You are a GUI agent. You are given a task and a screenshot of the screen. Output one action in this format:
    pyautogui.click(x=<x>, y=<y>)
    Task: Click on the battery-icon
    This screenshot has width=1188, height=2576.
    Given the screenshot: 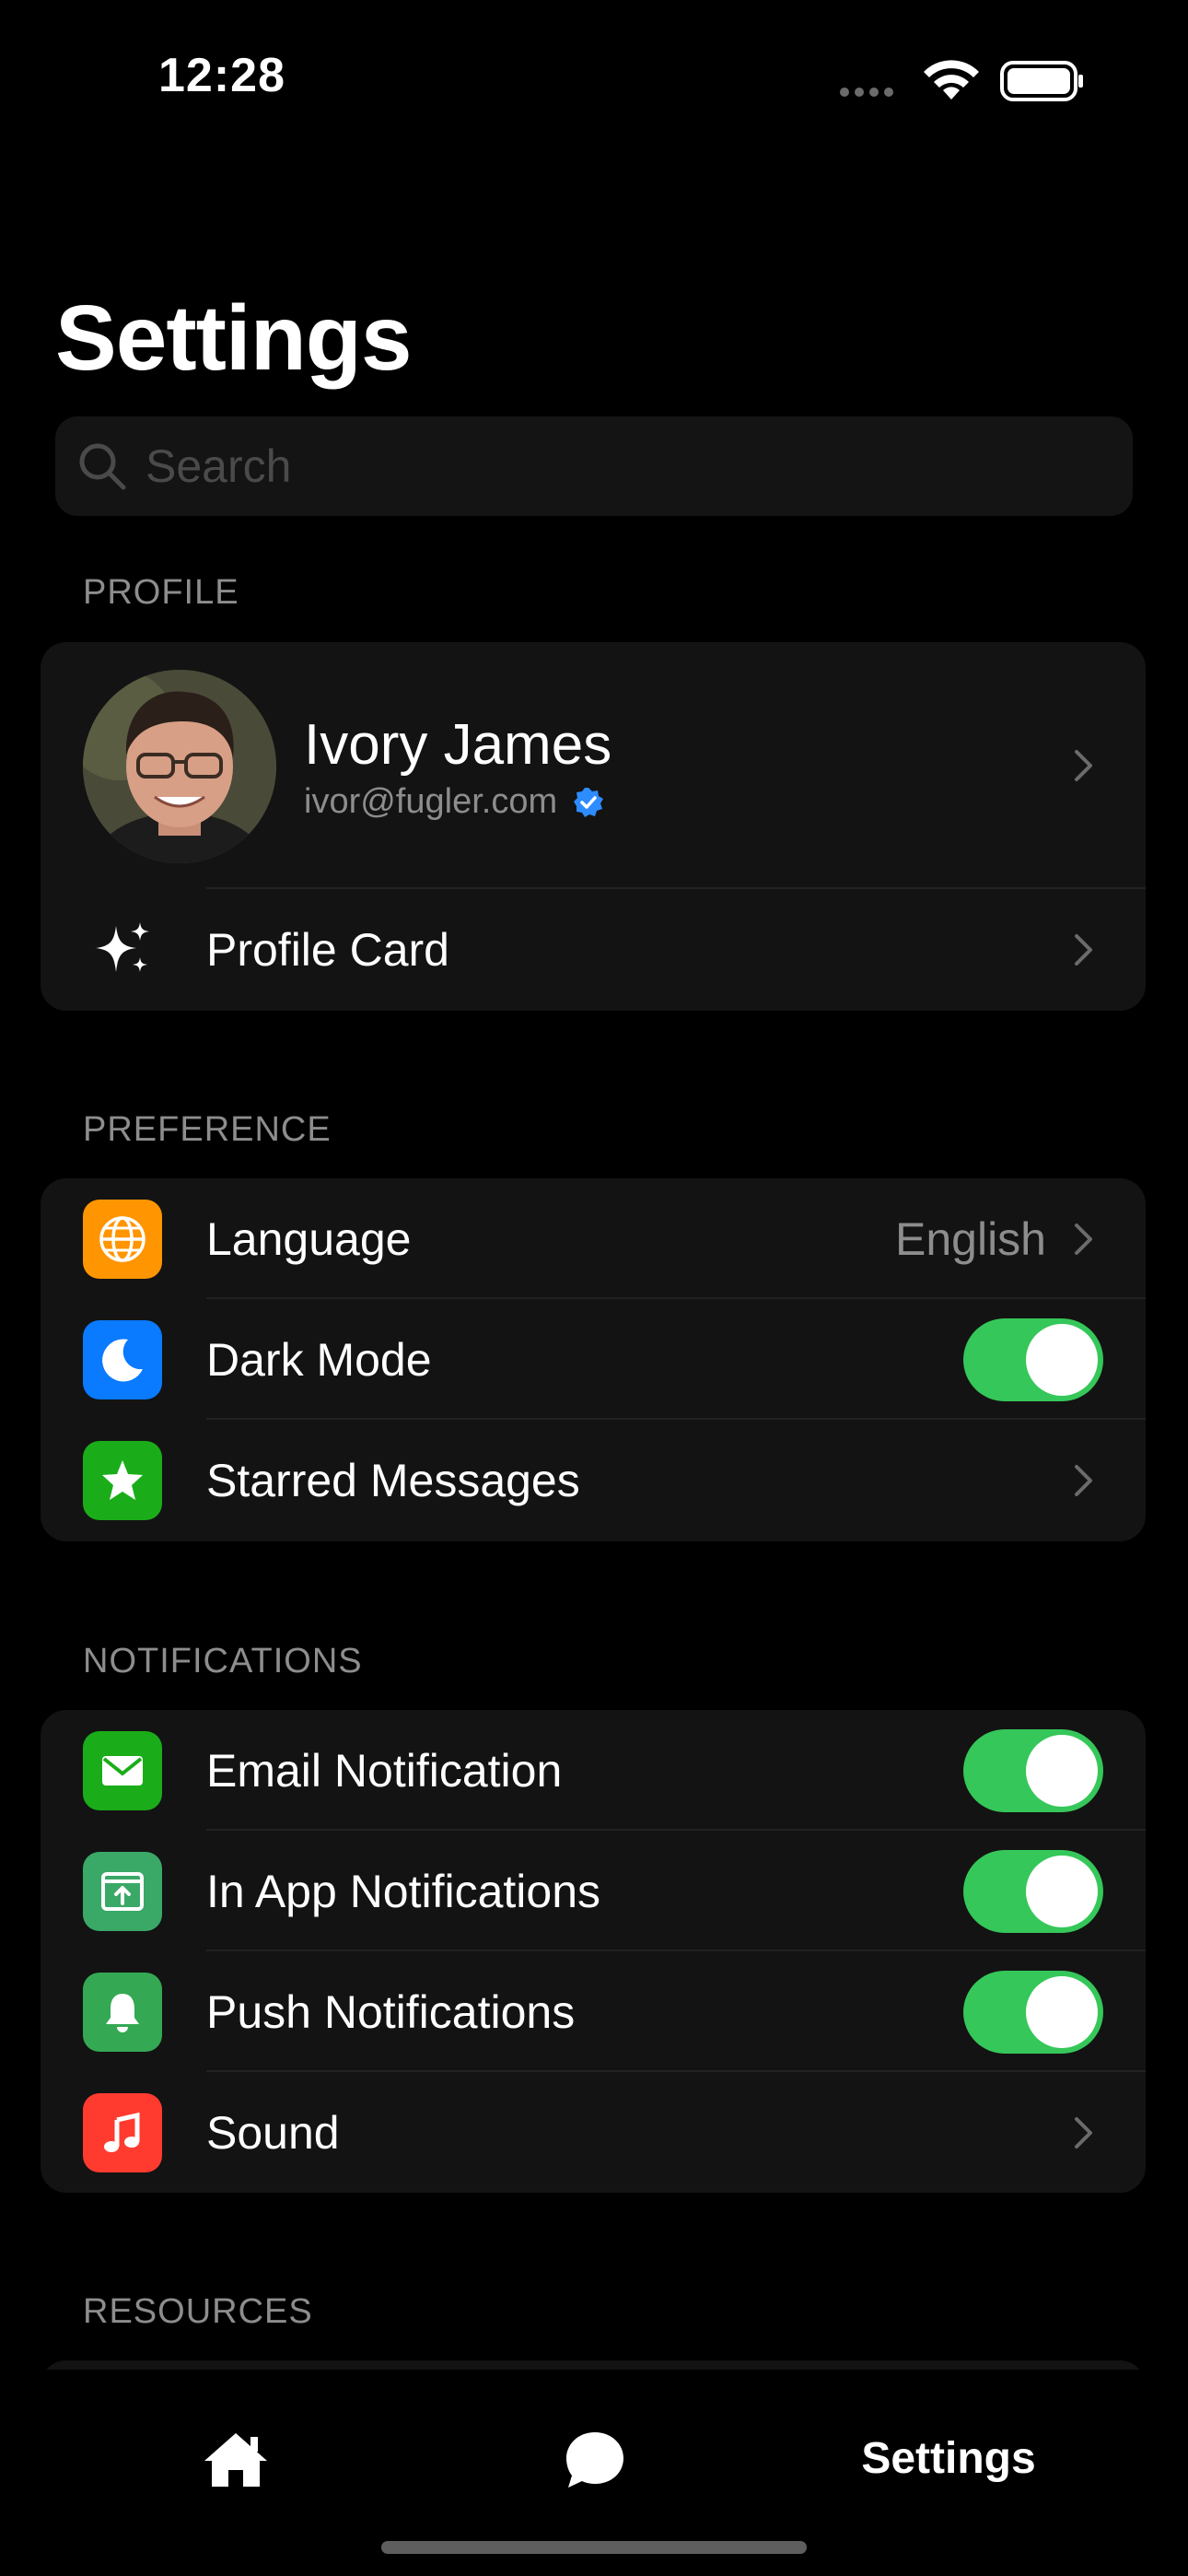 What is the action you would take?
    pyautogui.click(x=1042, y=83)
    